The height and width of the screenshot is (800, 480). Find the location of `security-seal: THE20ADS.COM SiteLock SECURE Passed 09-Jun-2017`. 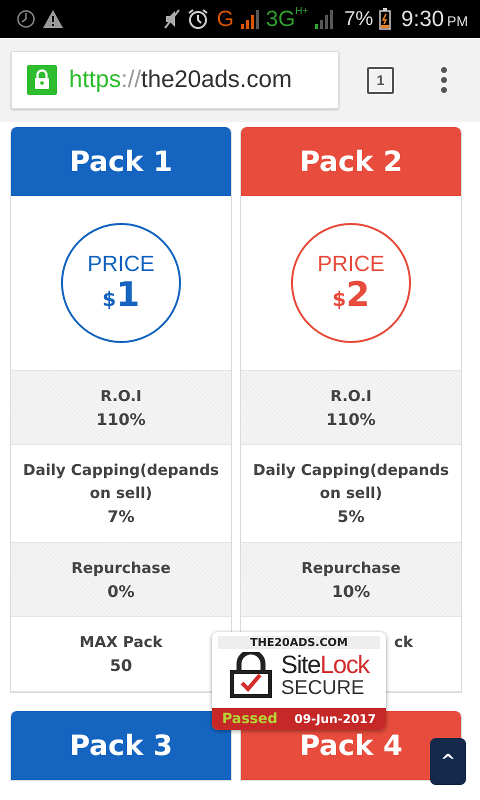

security-seal: THE20ADS.COM SiteLock SECURE Passed 09-Jun-2017 is located at coordinates (299, 681).